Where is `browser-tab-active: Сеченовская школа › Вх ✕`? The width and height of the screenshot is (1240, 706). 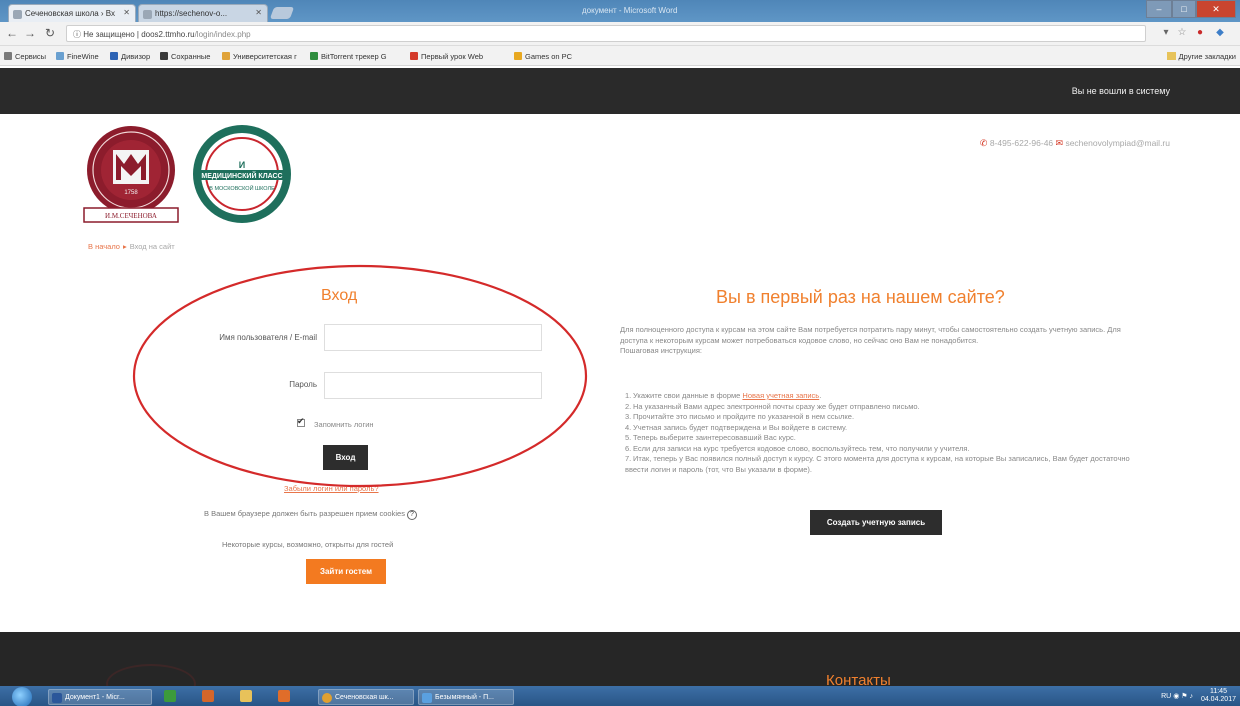 browser-tab-active: Сеченовская школа › Вх ✕ is located at coordinates (72, 13).